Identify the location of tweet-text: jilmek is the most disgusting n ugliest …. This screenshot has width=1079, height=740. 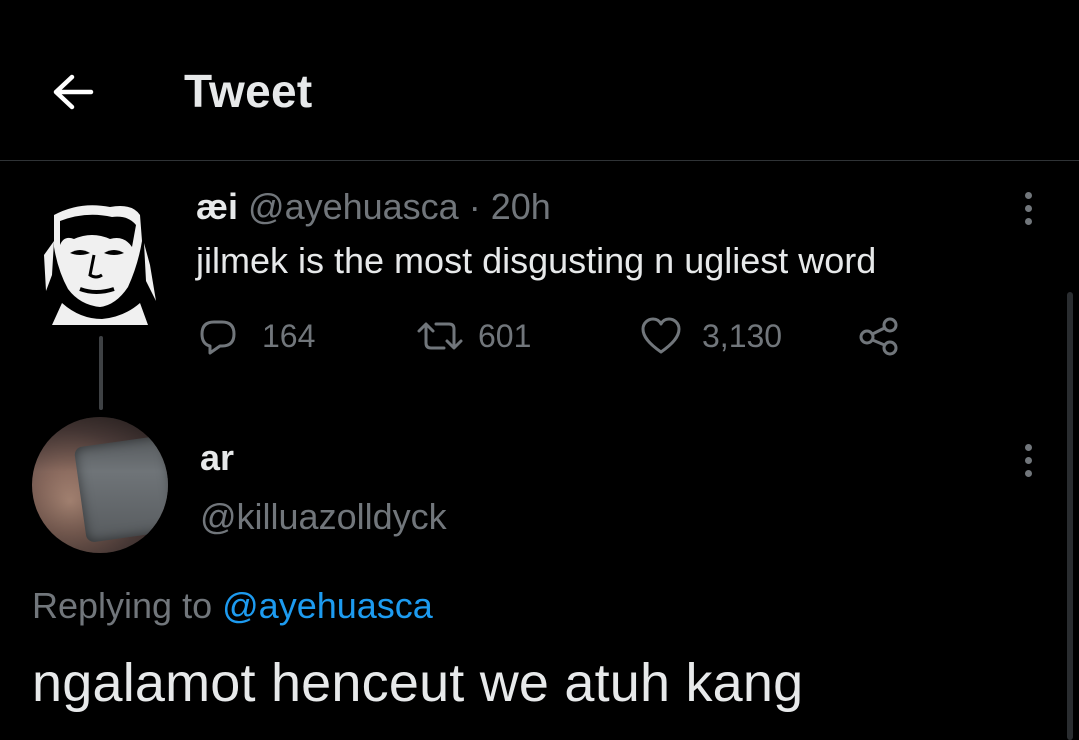
(536, 260).